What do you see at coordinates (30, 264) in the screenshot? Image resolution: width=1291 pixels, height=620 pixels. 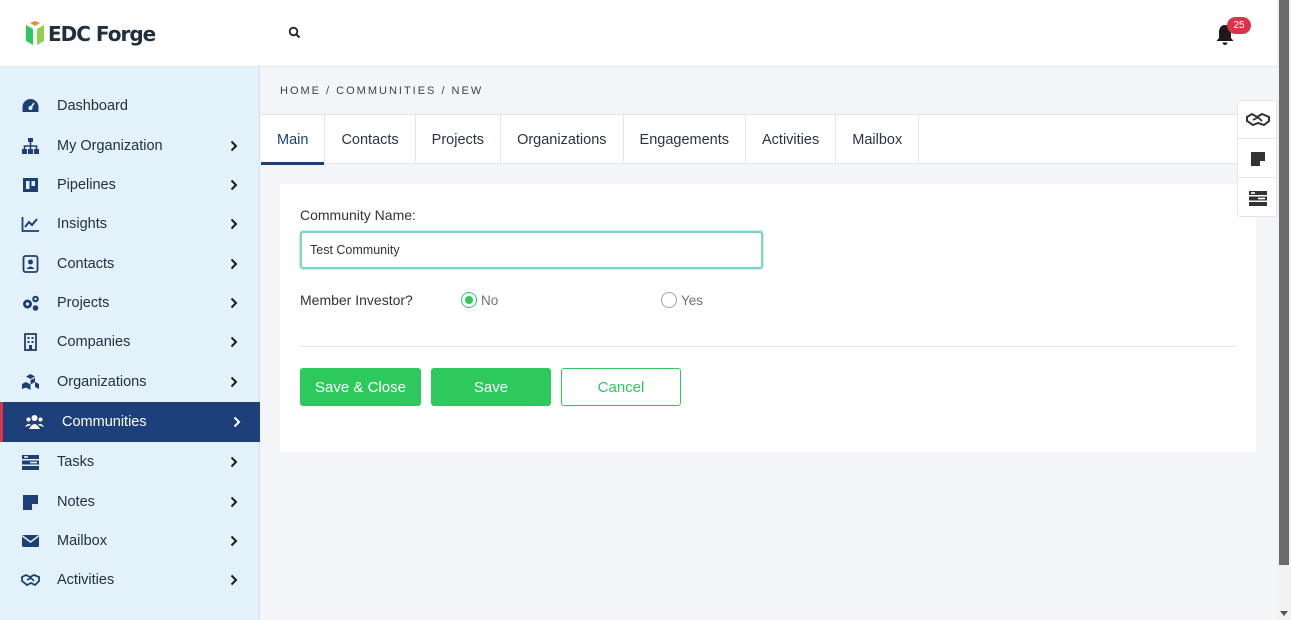 I see `contact-card-icon` at bounding box center [30, 264].